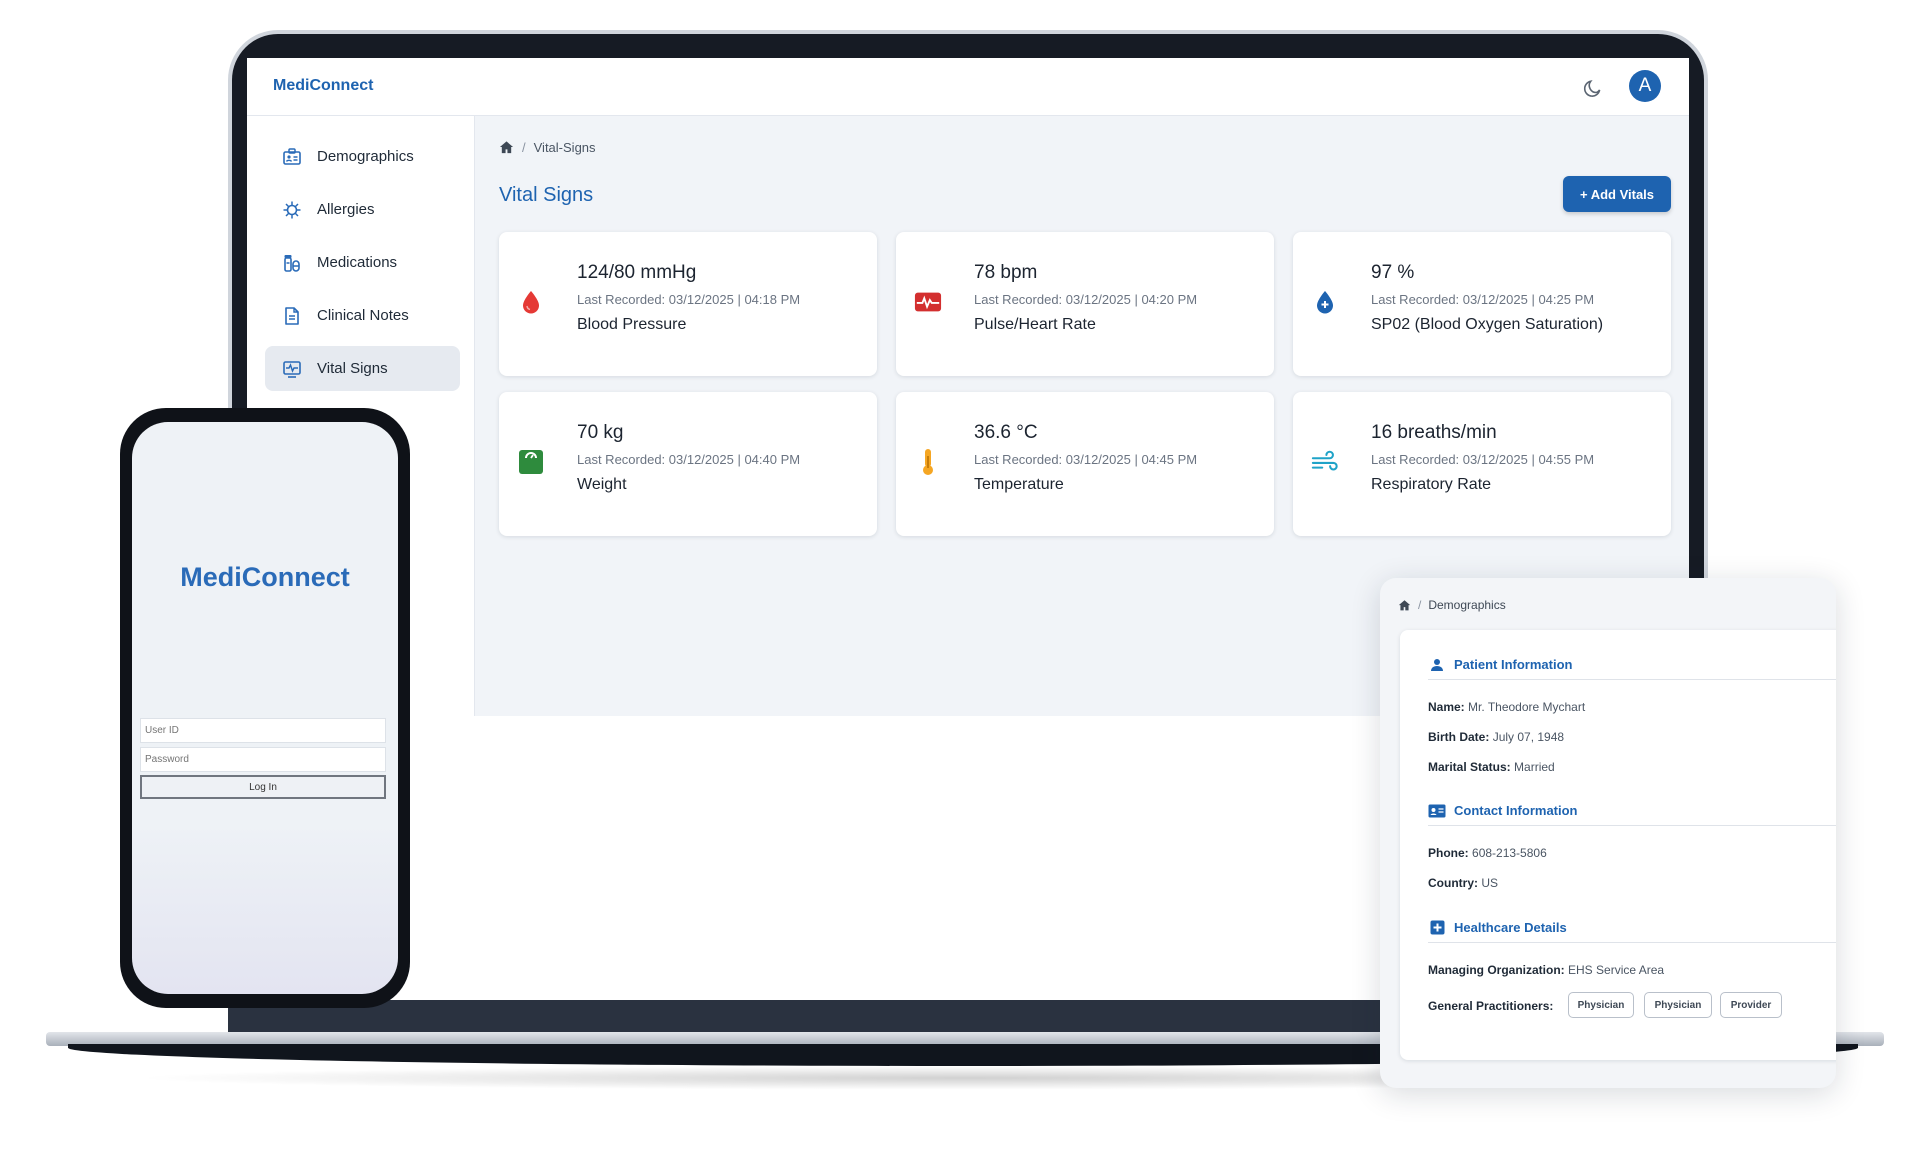 This screenshot has height=1160, width=1918. What do you see at coordinates (1437, 665) in the screenshot?
I see `person-icon` at bounding box center [1437, 665].